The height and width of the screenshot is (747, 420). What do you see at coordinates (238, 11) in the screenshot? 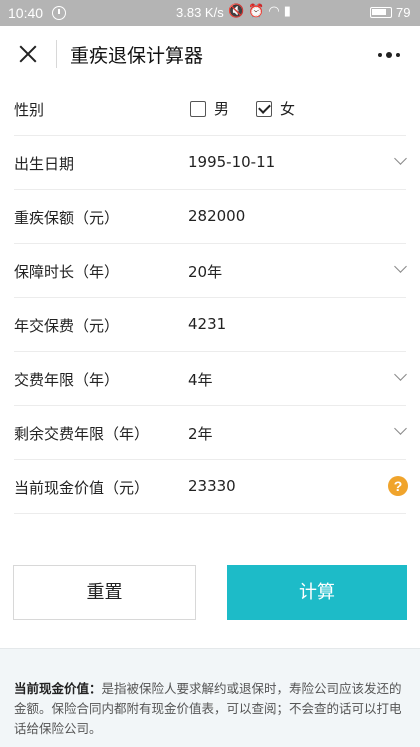
I see `mute-icon: 🔇` at bounding box center [238, 11].